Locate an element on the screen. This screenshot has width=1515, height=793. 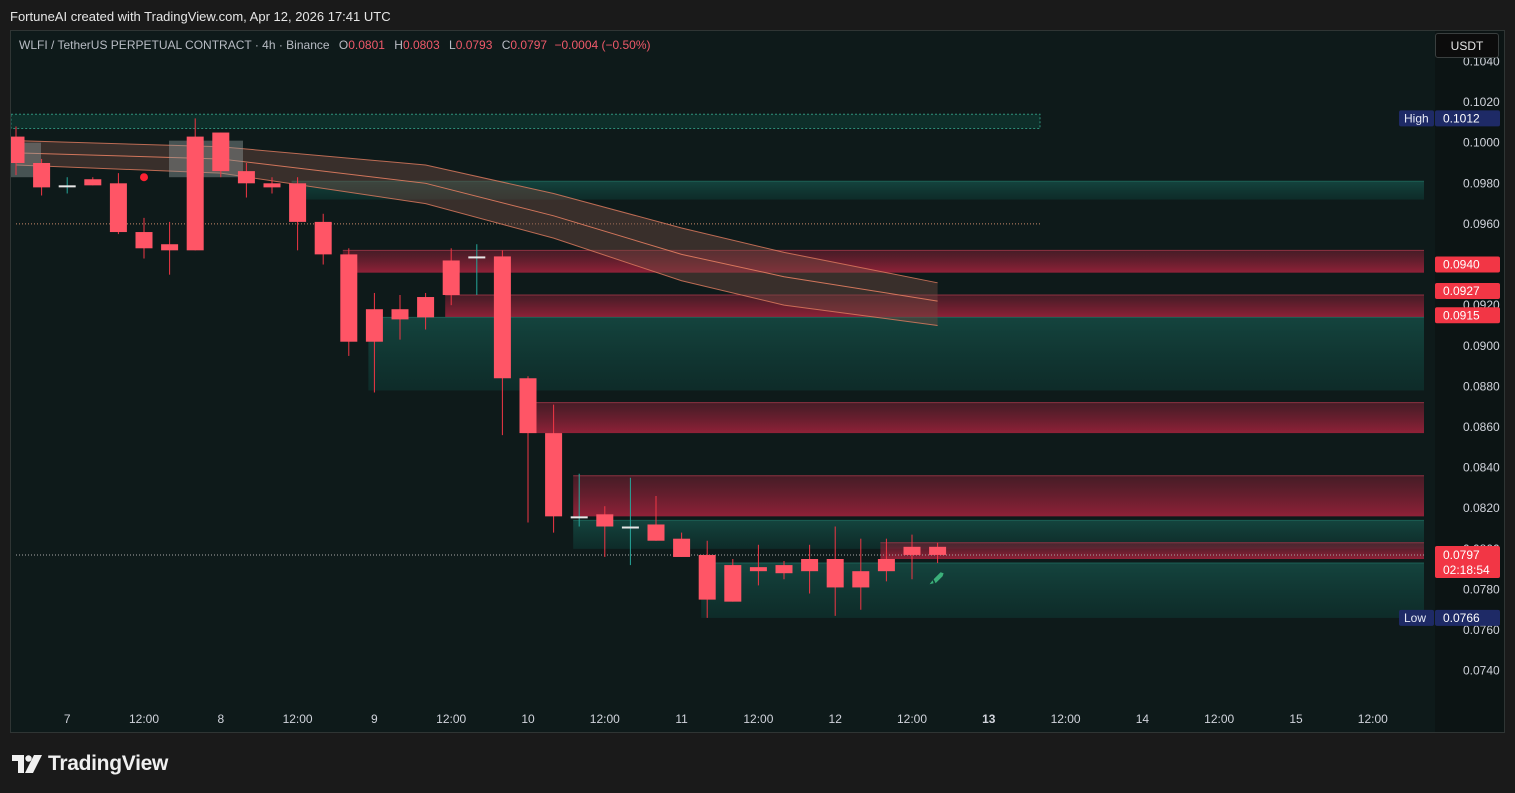
price-tag: 0.0915 is located at coordinates (1461, 315).